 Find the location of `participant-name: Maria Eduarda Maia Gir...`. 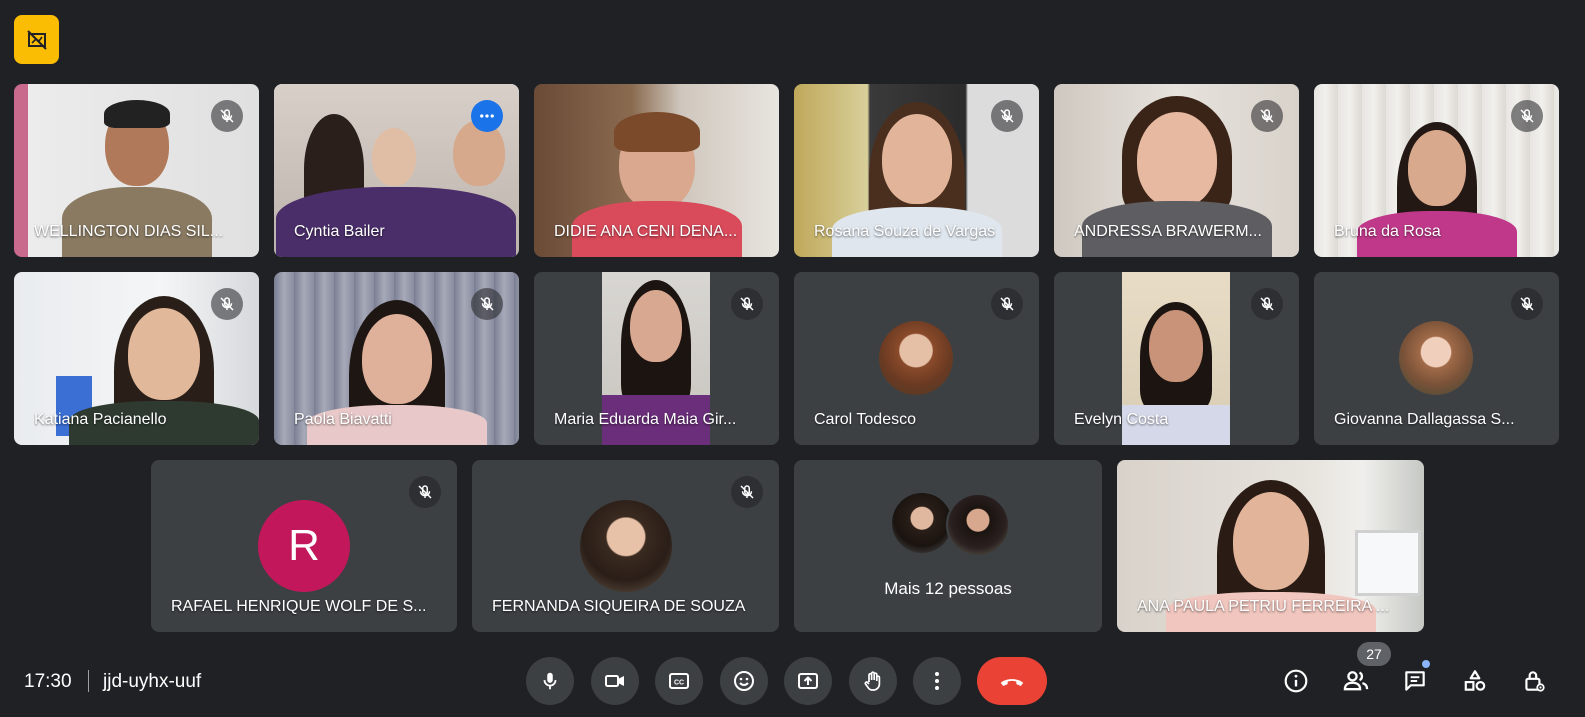

participant-name: Maria Eduarda Maia Gir... is located at coordinates (645, 419).